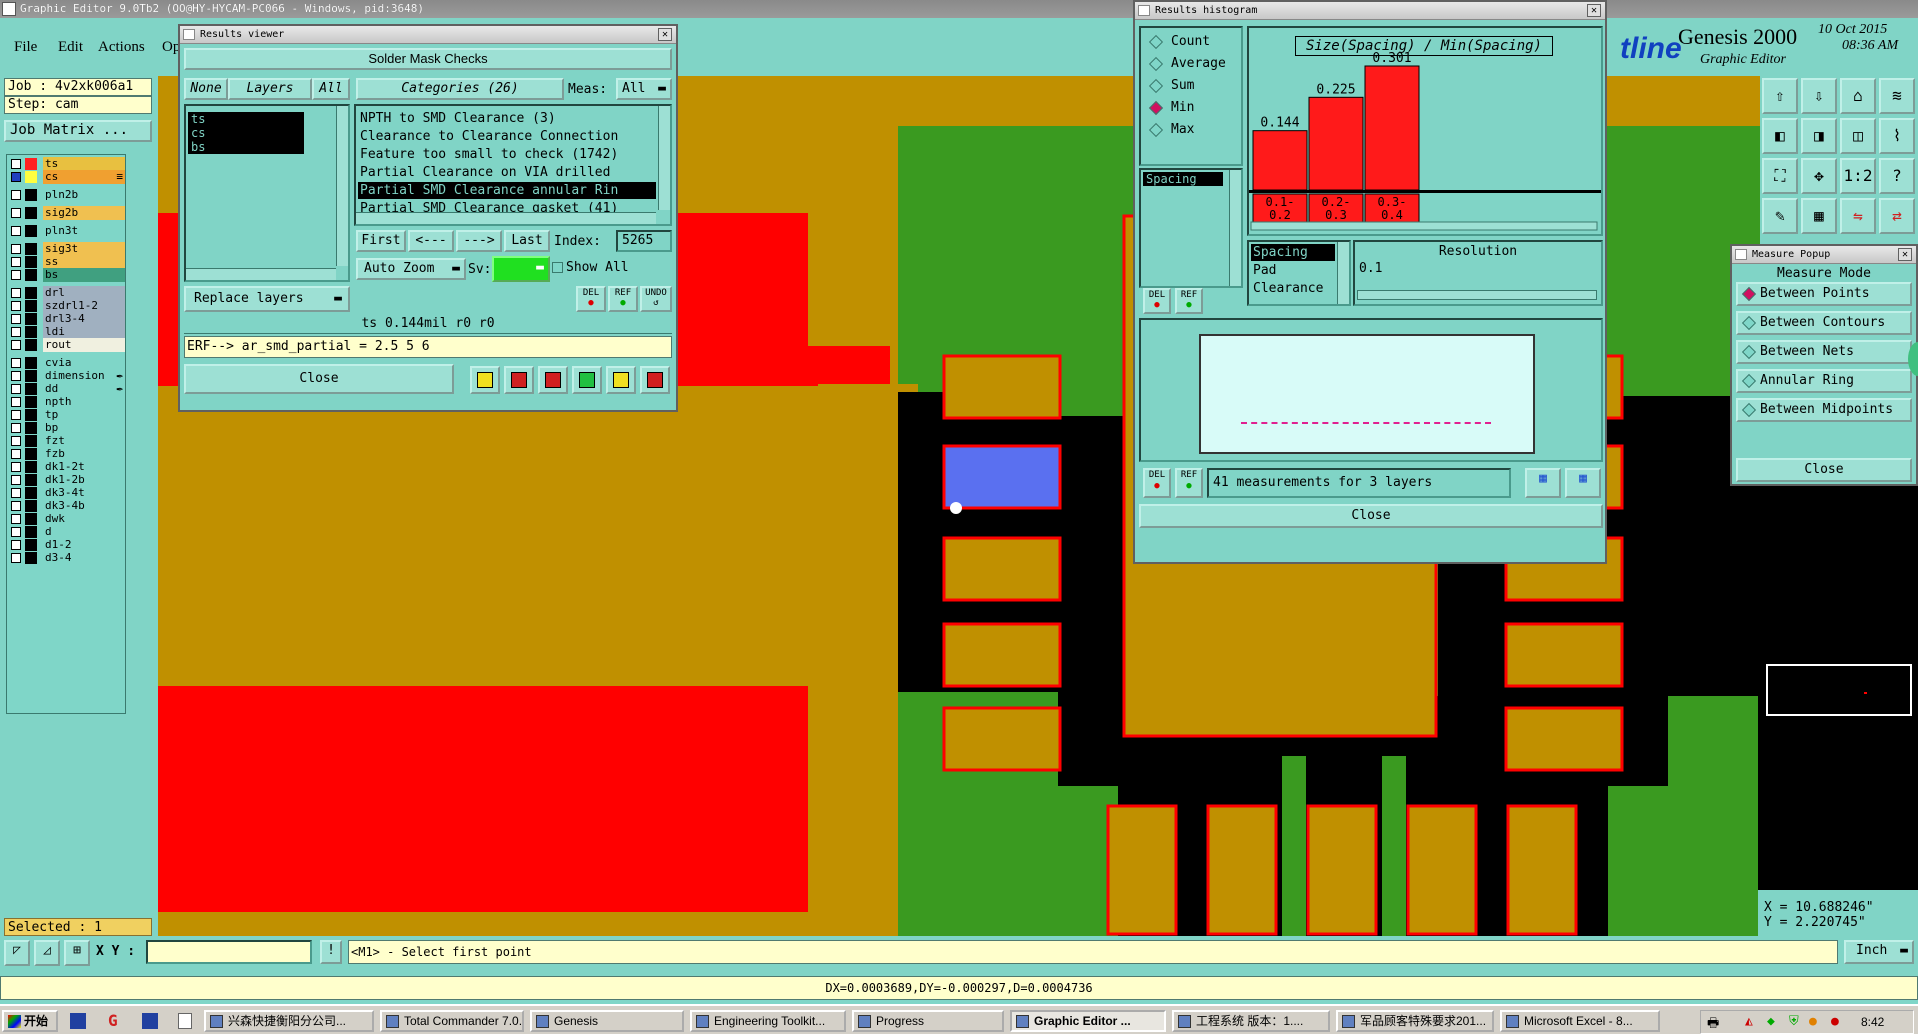 The height and width of the screenshot is (1034, 1918). Describe the element at coordinates (1780, 216) in the screenshot. I see `toolbar-ruler-button: ✎` at that location.